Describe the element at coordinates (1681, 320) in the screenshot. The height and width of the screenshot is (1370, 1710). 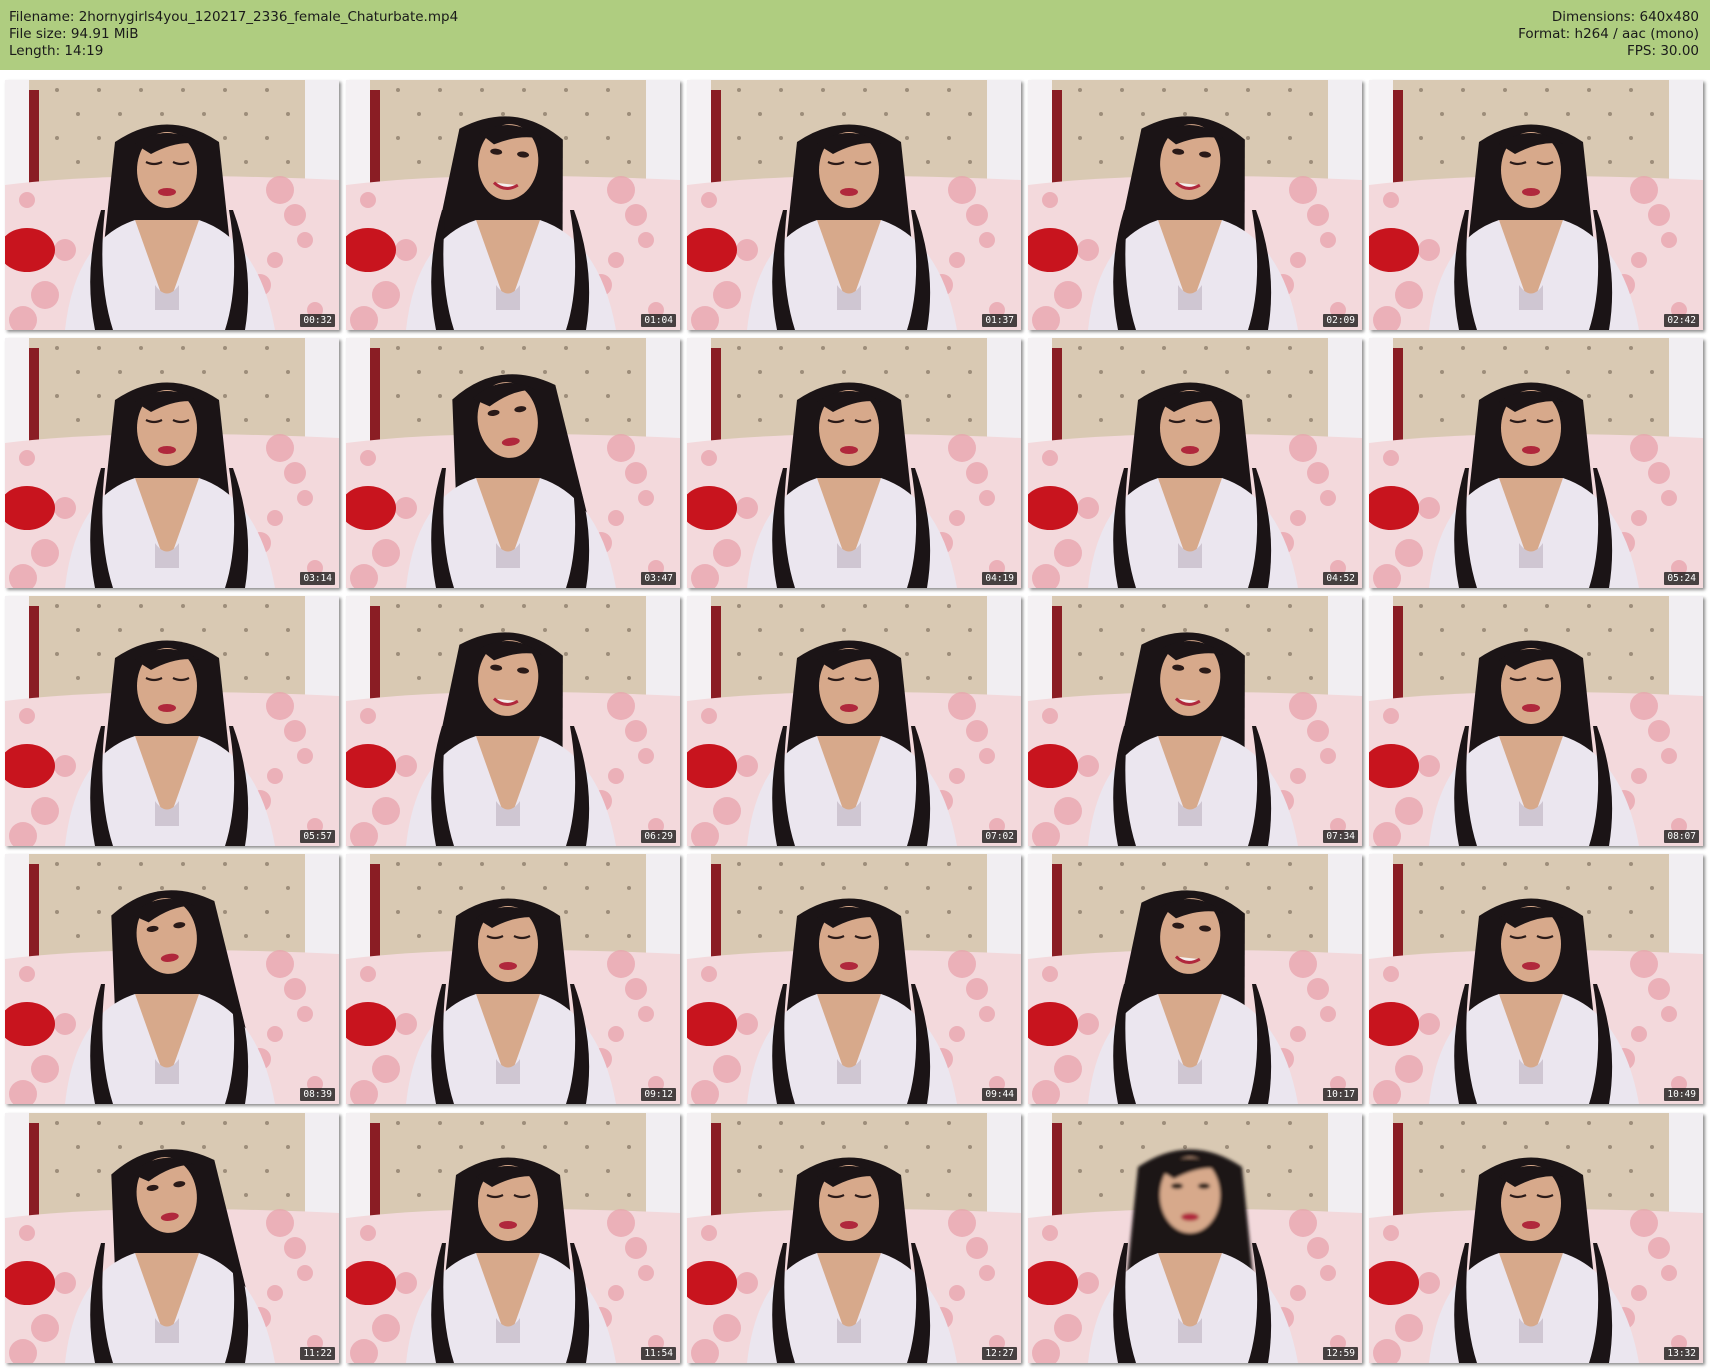
I see `frame-timestamp: 02:42` at that location.